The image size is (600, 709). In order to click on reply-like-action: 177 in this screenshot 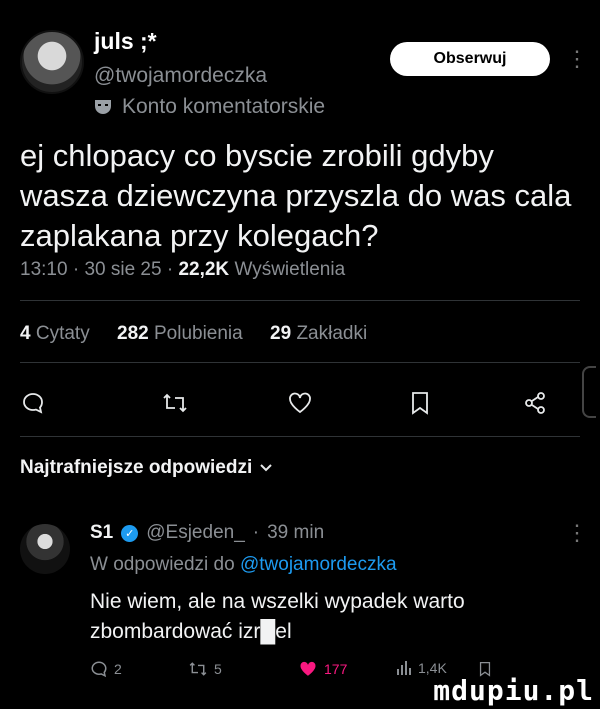, I will do `click(322, 669)`.